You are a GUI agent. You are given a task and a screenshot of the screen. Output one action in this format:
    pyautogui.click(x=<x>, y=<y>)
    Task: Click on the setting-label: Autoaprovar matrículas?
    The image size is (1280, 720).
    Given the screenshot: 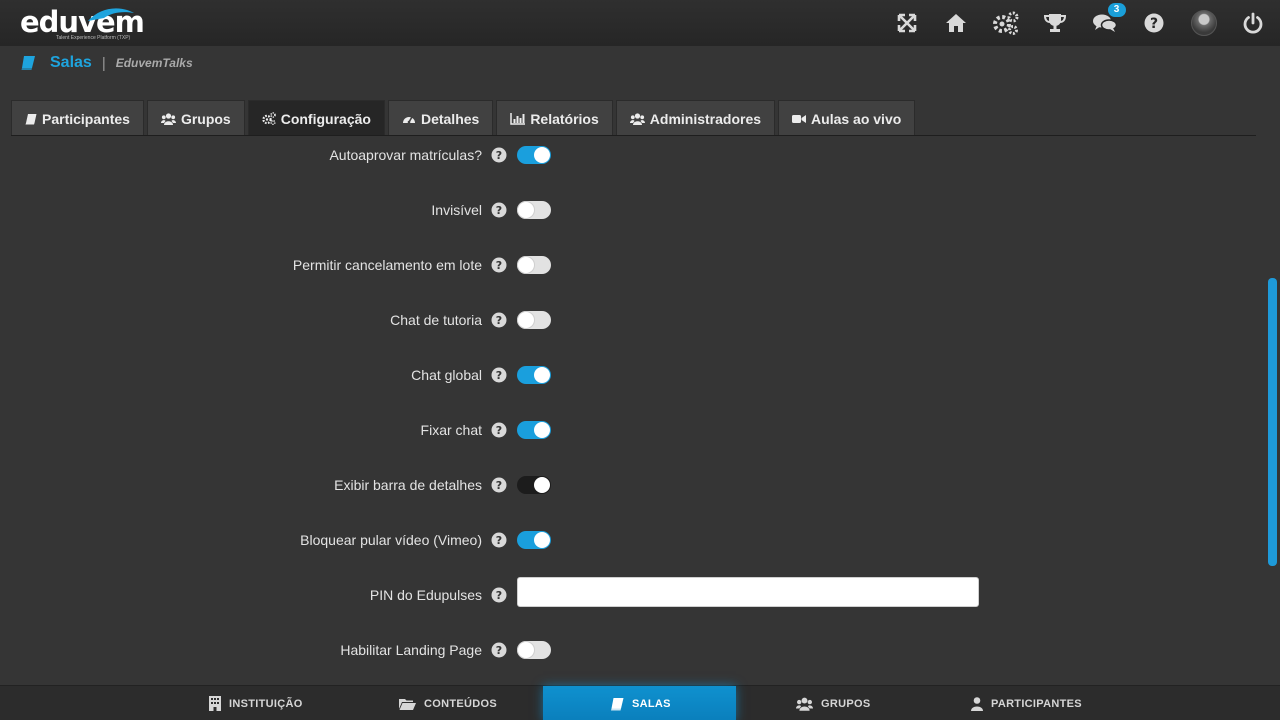 What is the action you would take?
    pyautogui.click(x=405, y=155)
    